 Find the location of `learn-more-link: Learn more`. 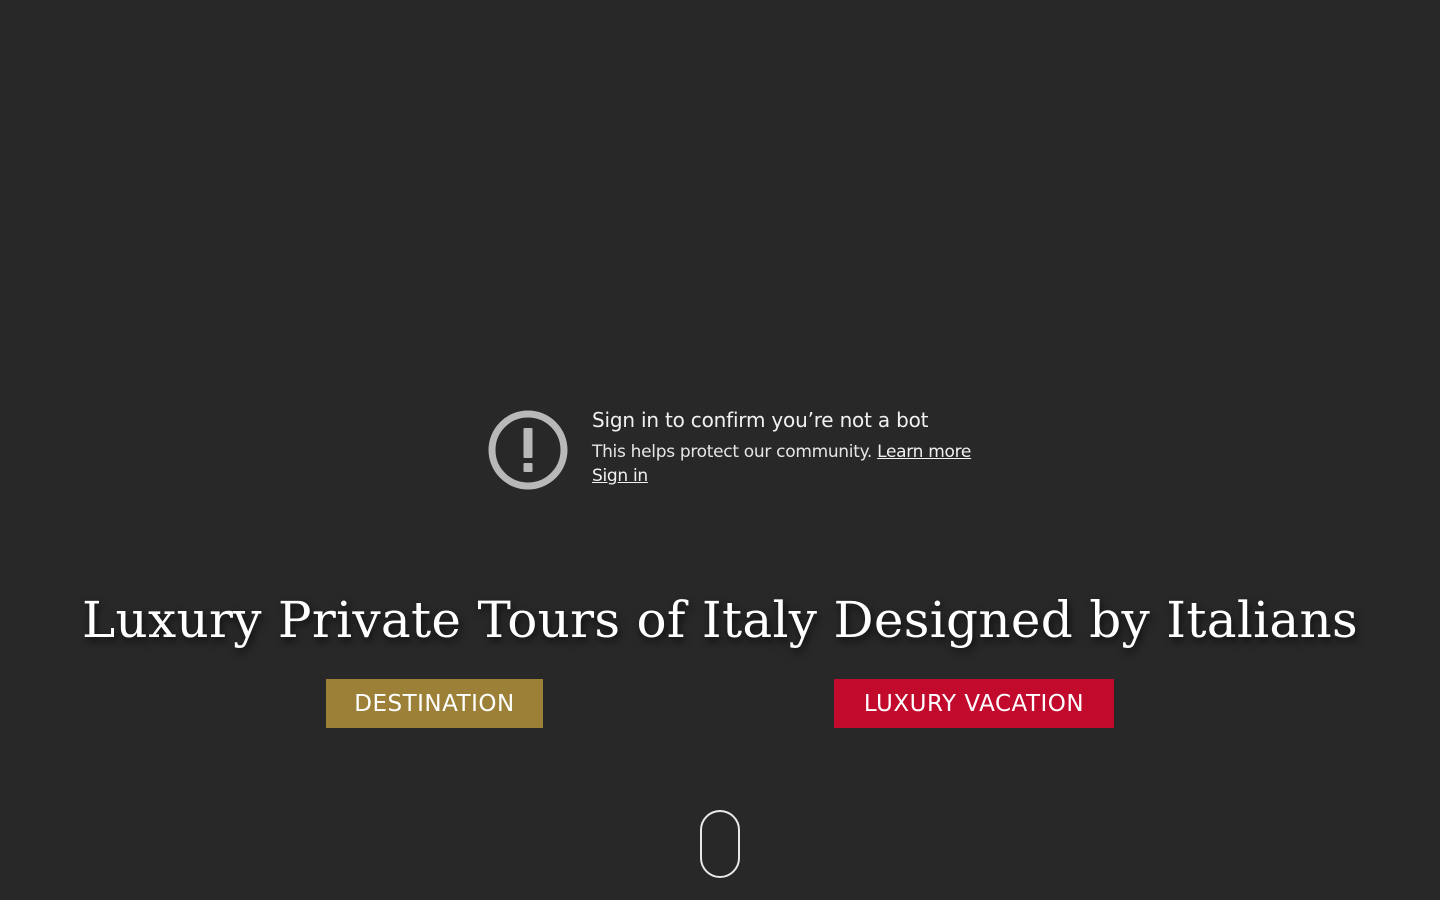

learn-more-link: Learn more is located at coordinates (924, 452).